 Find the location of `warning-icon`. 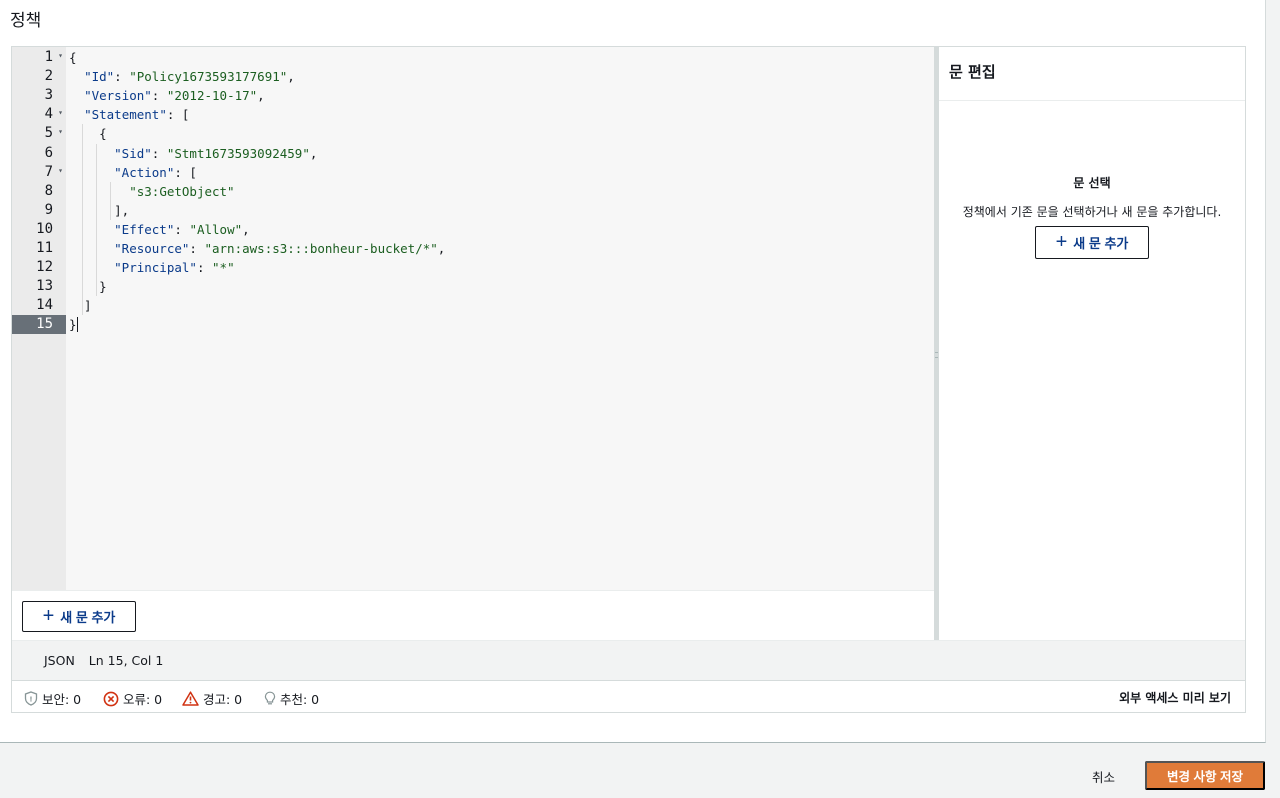

warning-icon is located at coordinates (190, 698).